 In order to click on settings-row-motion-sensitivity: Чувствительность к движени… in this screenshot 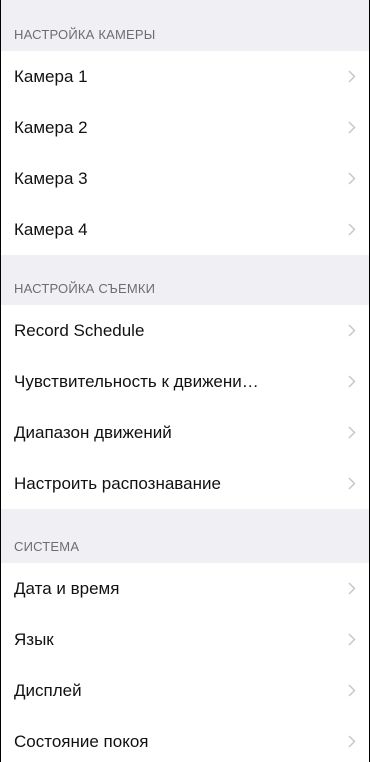, I will do `click(185, 381)`.